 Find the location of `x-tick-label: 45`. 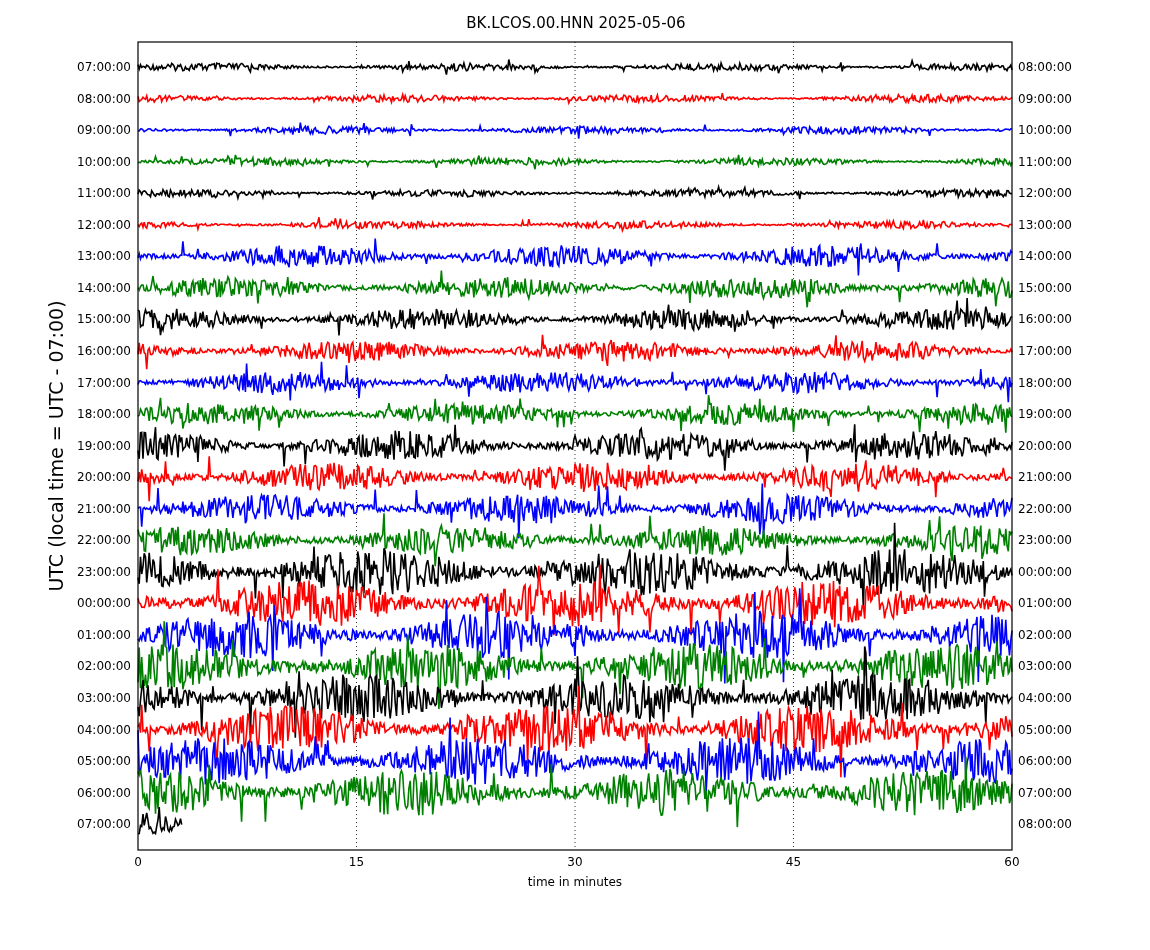

x-tick-label: 45 is located at coordinates (793, 861).